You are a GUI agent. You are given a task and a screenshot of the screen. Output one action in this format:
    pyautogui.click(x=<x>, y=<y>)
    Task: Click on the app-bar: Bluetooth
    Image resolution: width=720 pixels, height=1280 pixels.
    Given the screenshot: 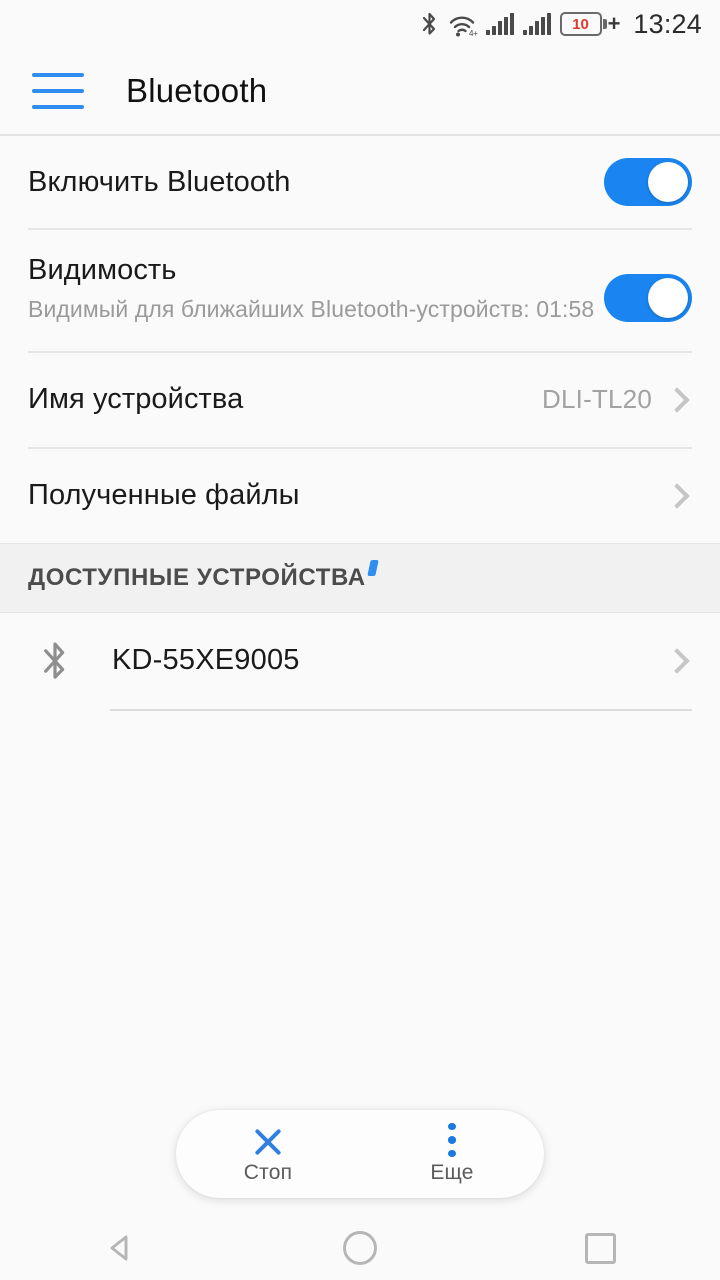 What is the action you would take?
    pyautogui.click(x=360, y=91)
    